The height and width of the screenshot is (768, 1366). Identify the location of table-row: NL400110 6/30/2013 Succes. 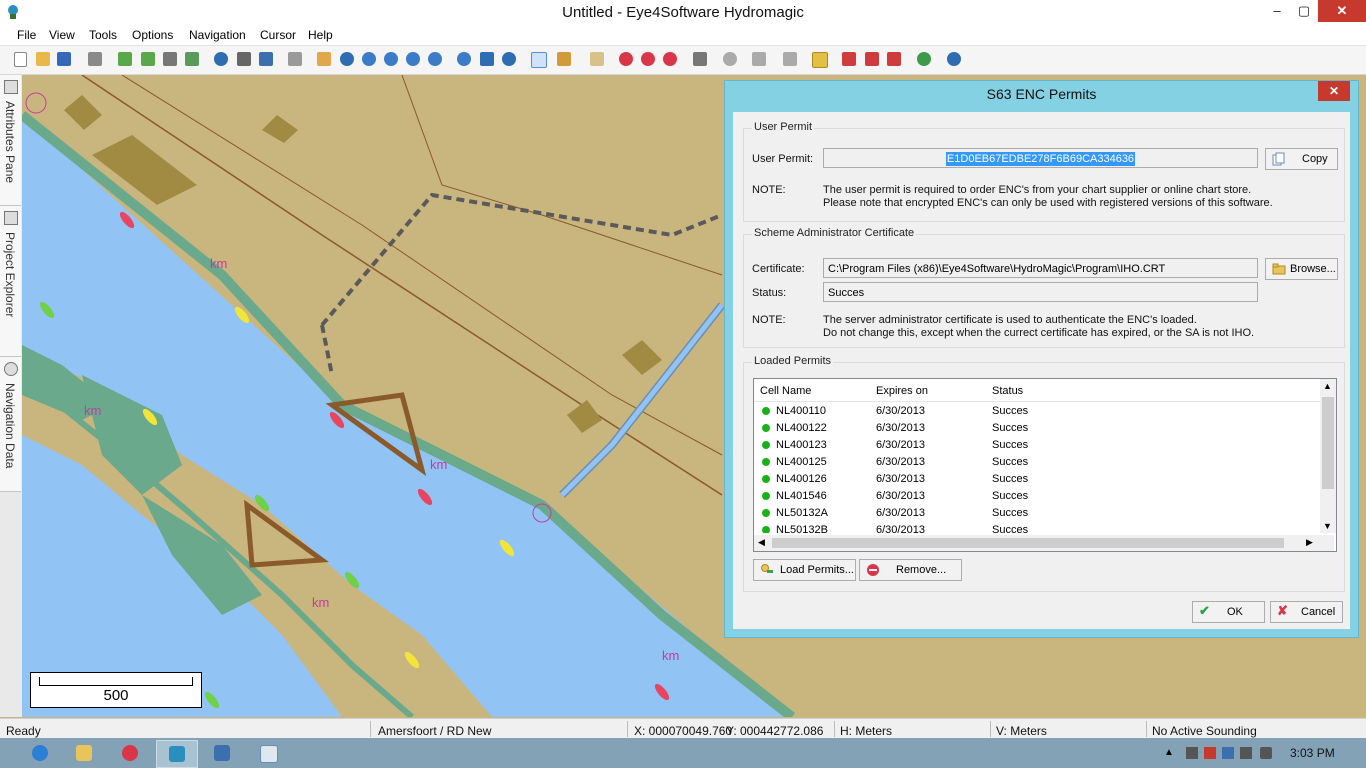
(1037, 411).